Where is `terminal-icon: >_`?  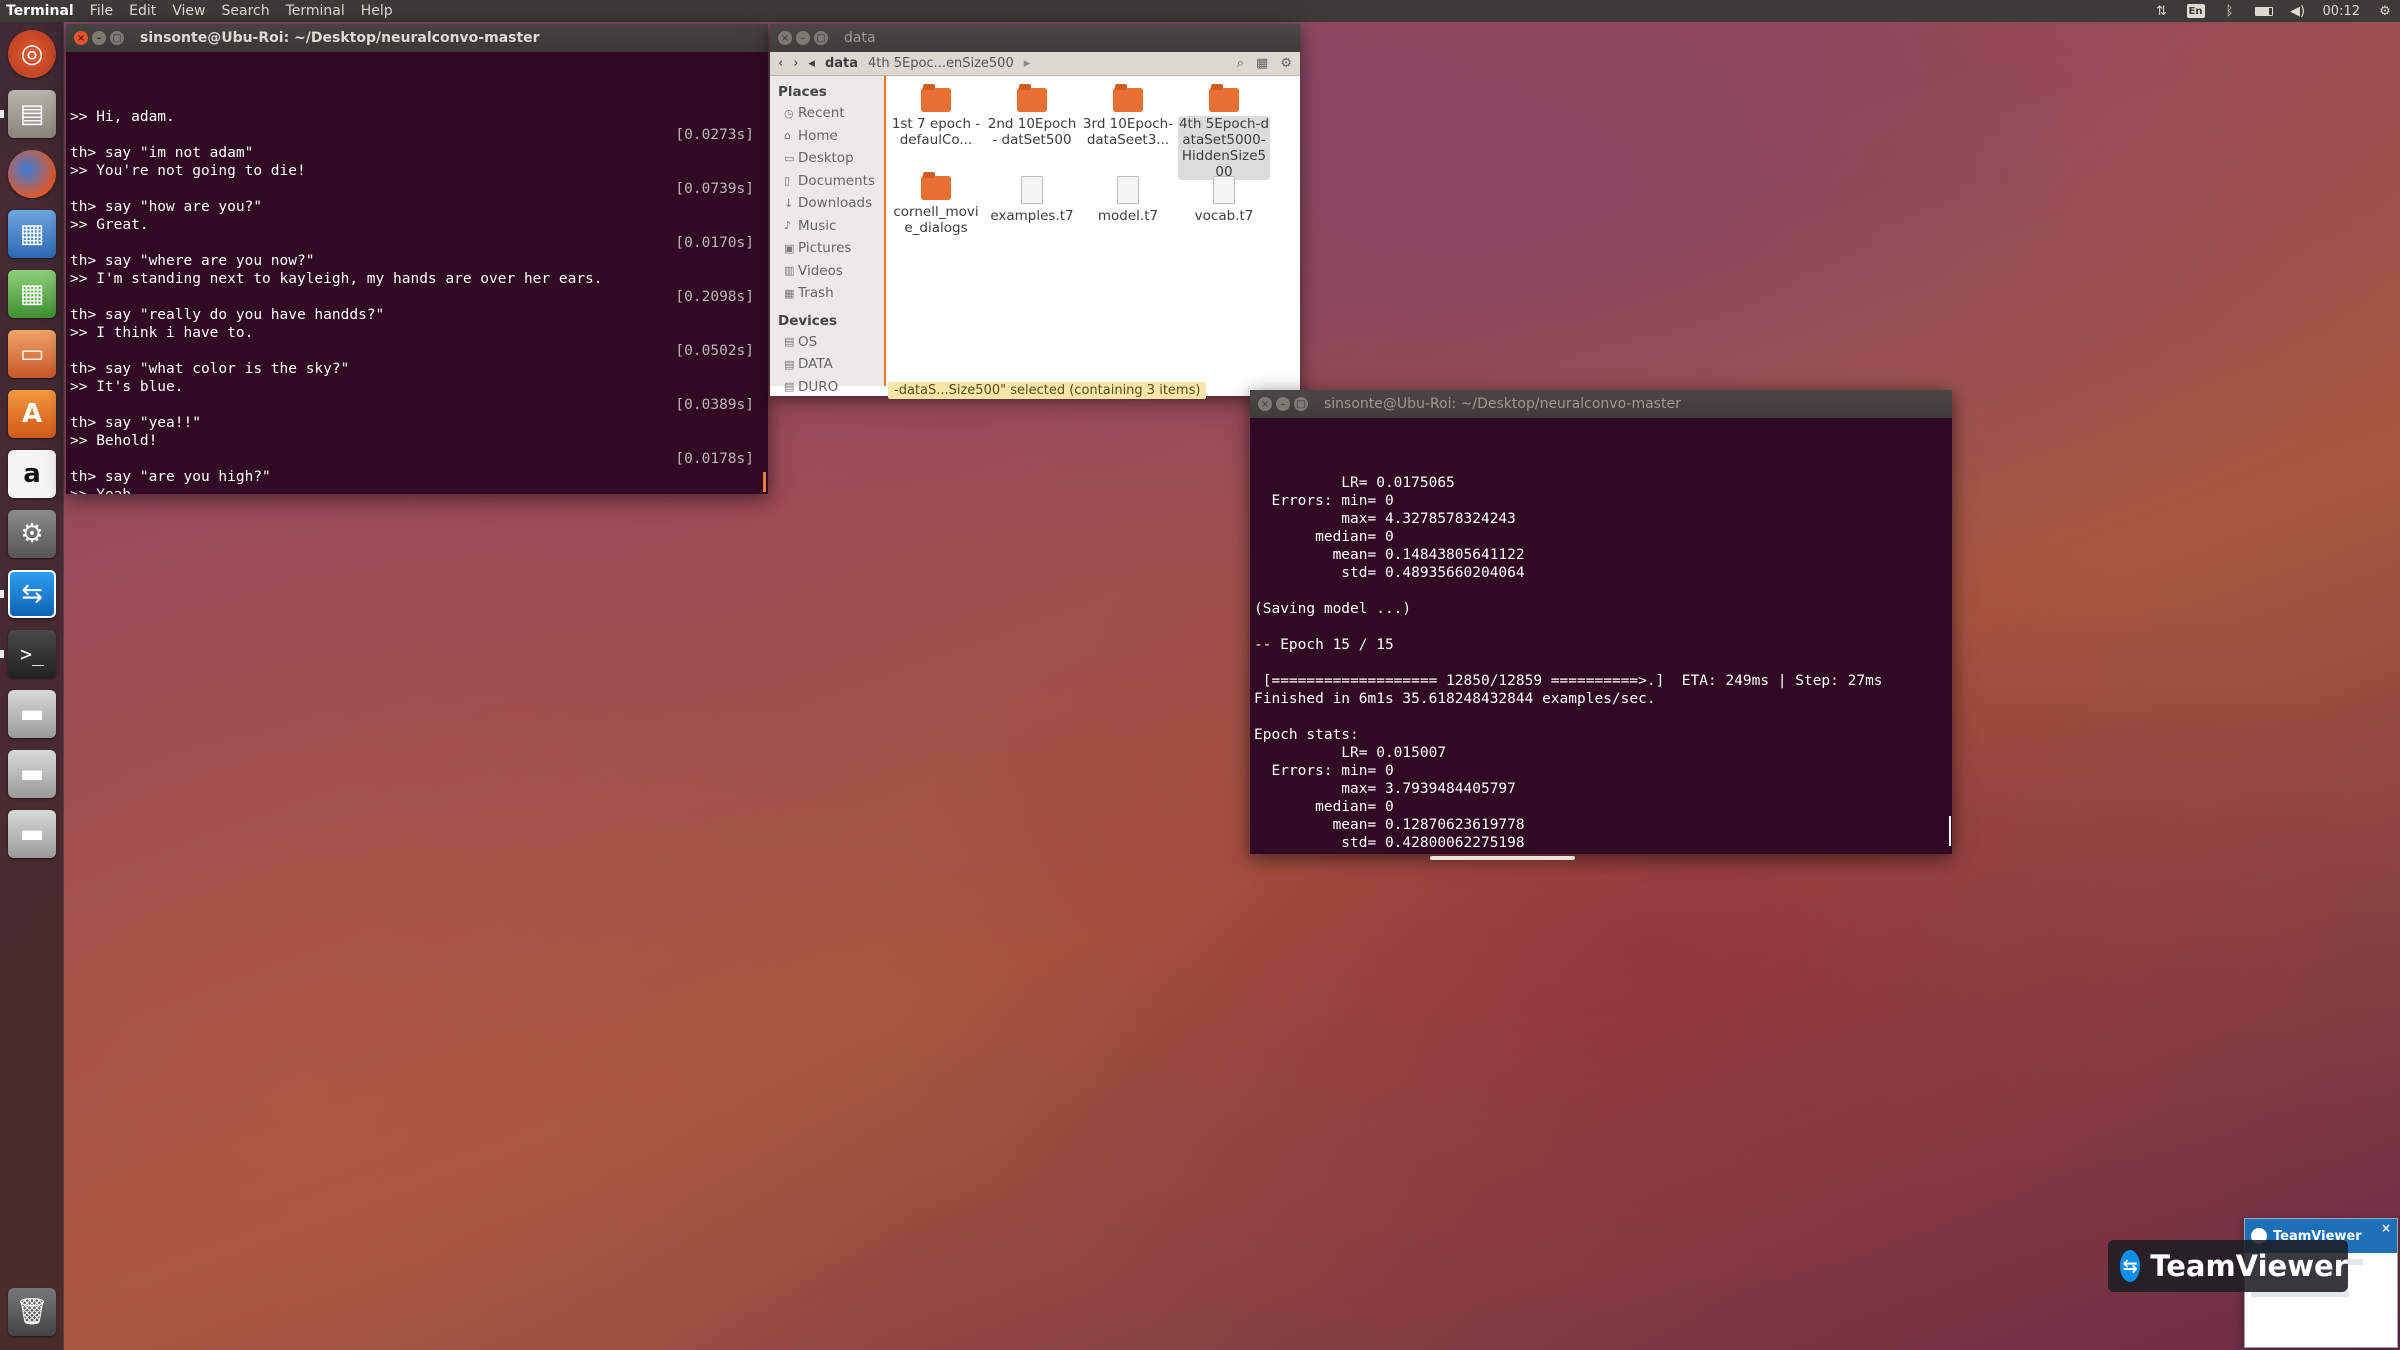
terminal-icon: >_ is located at coordinates (32, 654).